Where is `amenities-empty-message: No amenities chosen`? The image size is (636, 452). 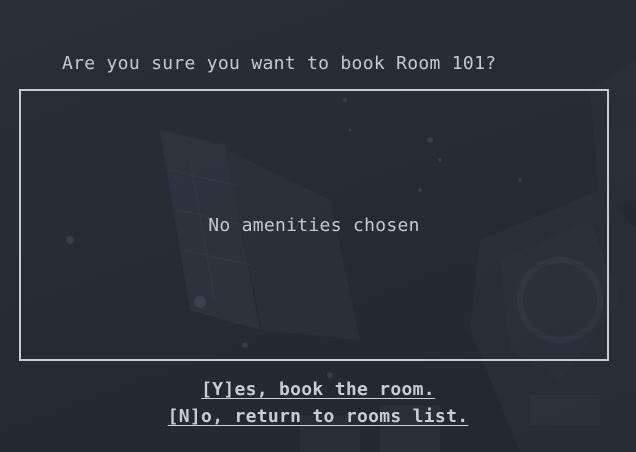
amenities-empty-message: No amenities chosen is located at coordinates (314, 225).